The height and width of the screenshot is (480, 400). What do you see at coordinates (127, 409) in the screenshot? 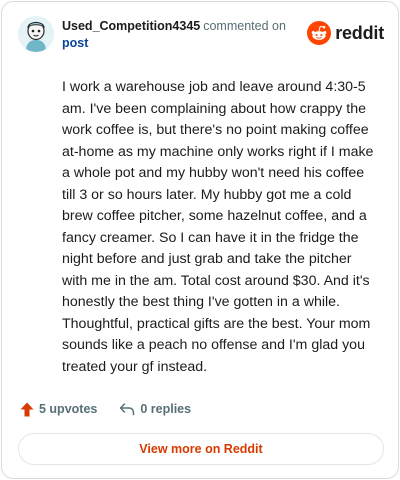
I see `reply-arrow-icon` at bounding box center [127, 409].